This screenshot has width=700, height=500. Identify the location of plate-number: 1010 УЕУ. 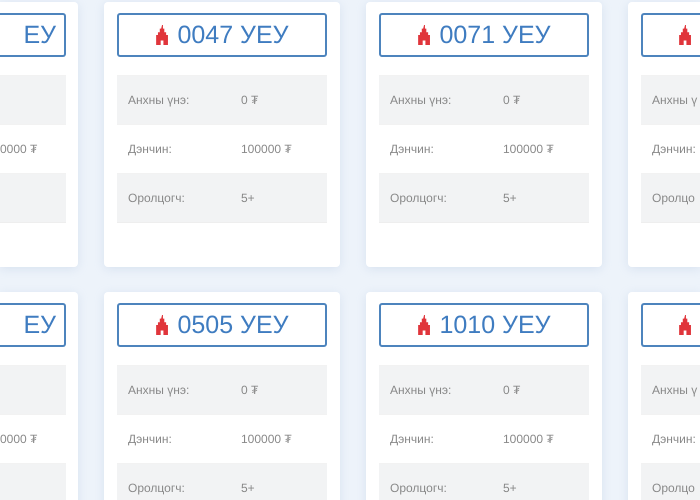
(484, 325).